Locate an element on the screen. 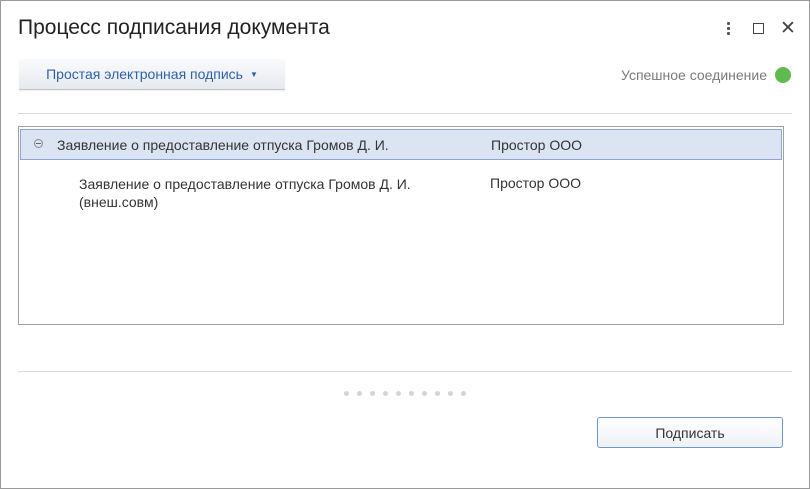 The height and width of the screenshot is (489, 810). connection-status: Успешное соединение is located at coordinates (706, 75).